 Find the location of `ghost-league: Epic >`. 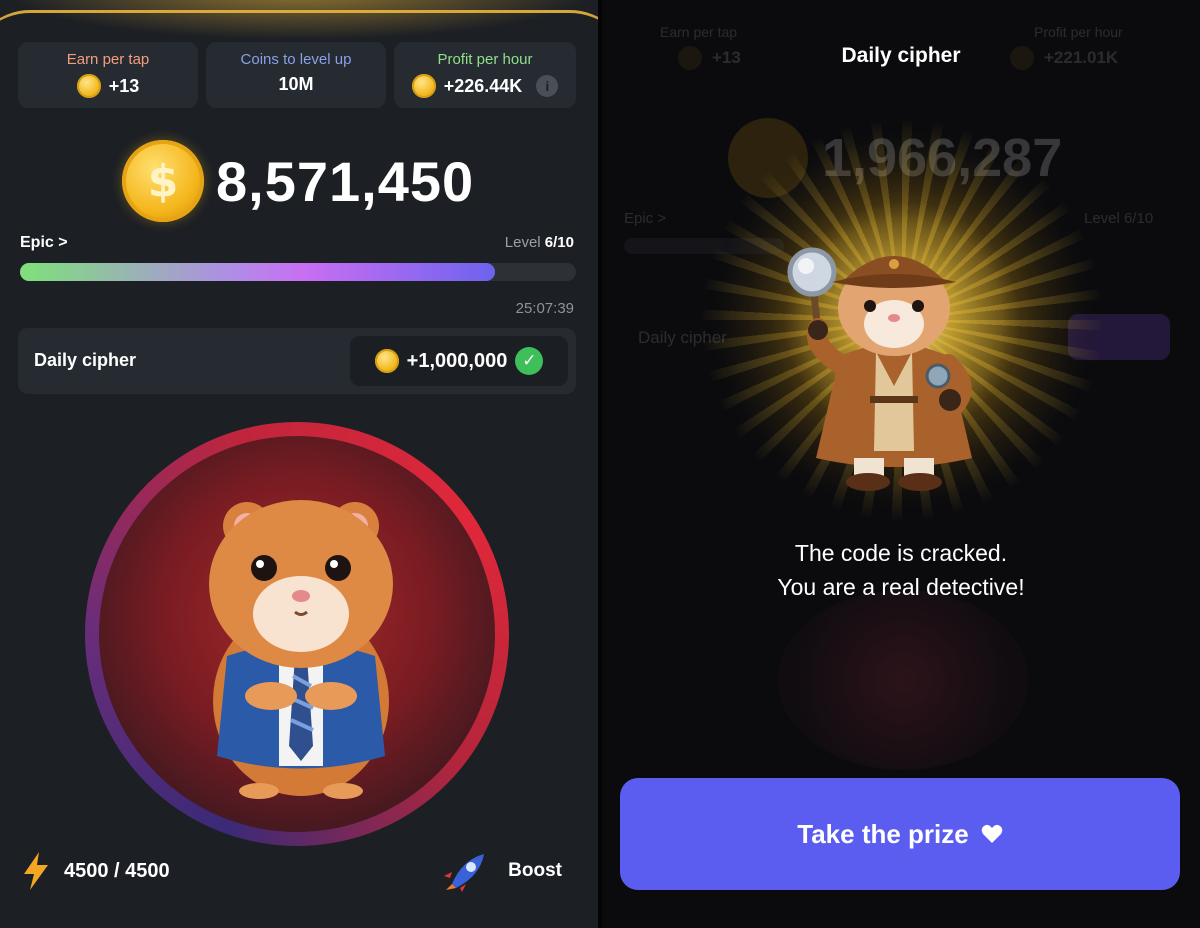

ghost-league: Epic > is located at coordinates (645, 218).